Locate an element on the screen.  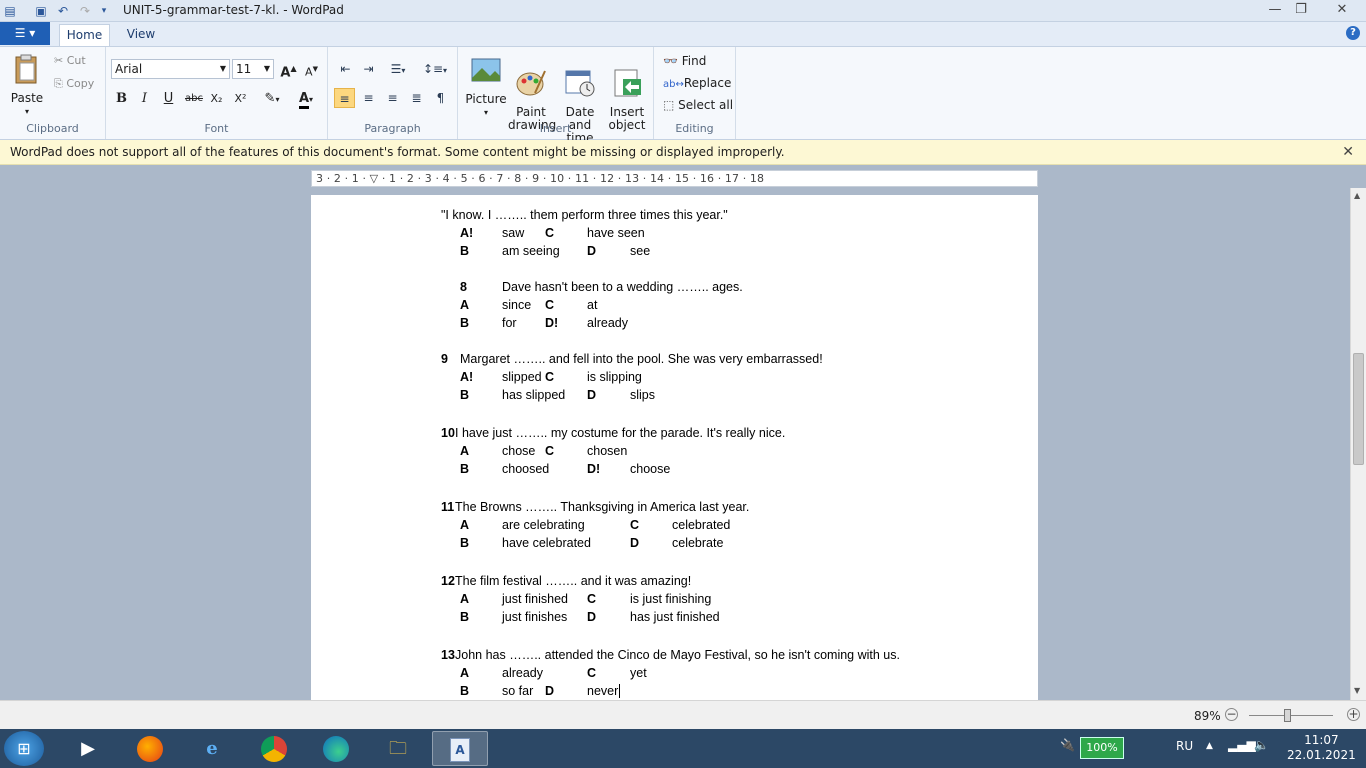
object-icon is located at coordinates (627, 83).